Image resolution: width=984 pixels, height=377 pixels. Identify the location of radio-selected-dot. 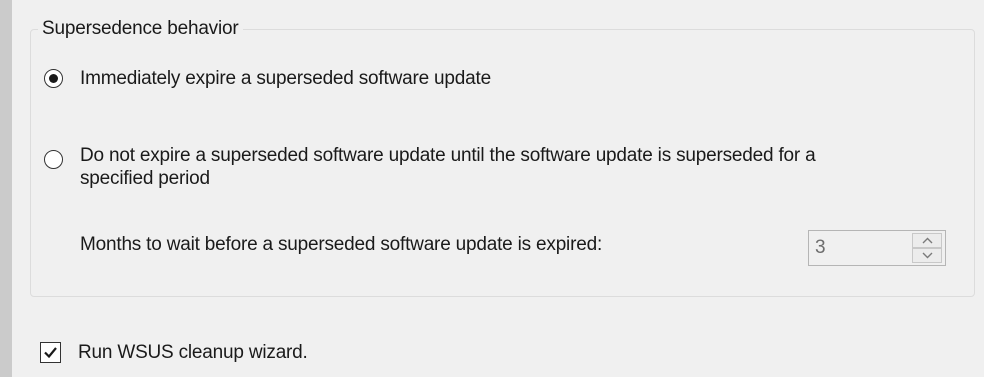
(53, 78).